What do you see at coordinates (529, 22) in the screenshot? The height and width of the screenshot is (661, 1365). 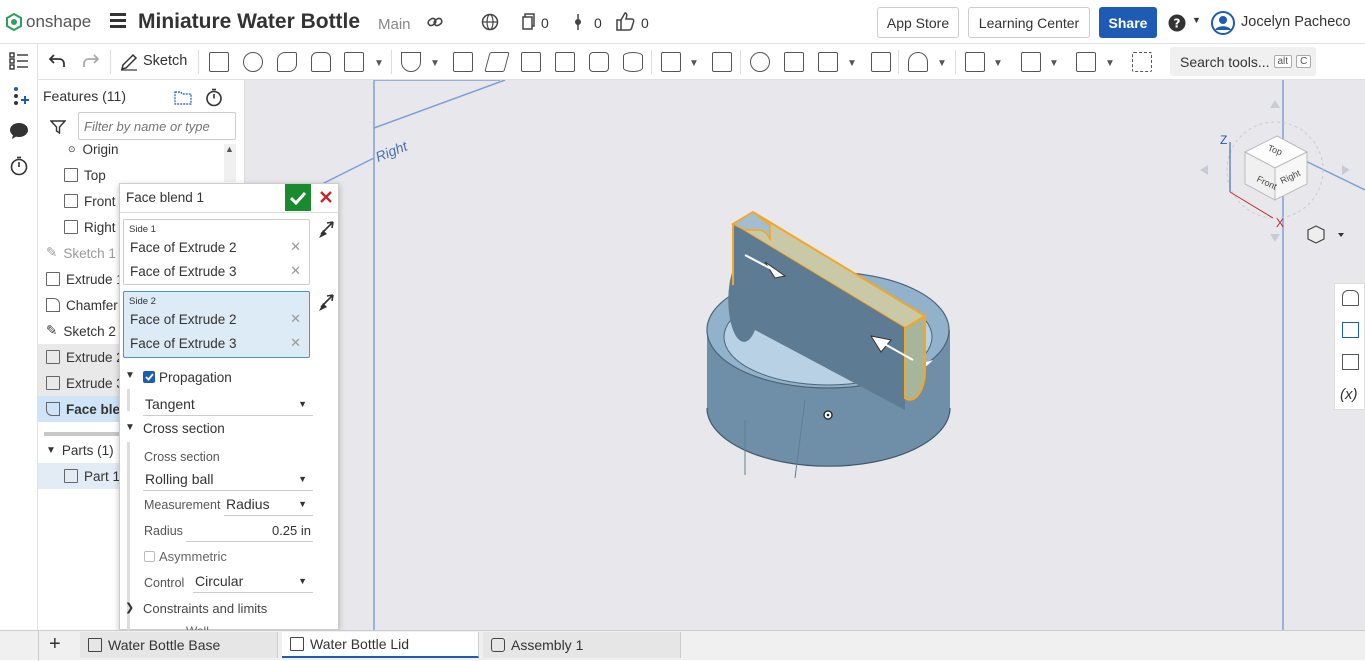 I see `versions-icon` at bounding box center [529, 22].